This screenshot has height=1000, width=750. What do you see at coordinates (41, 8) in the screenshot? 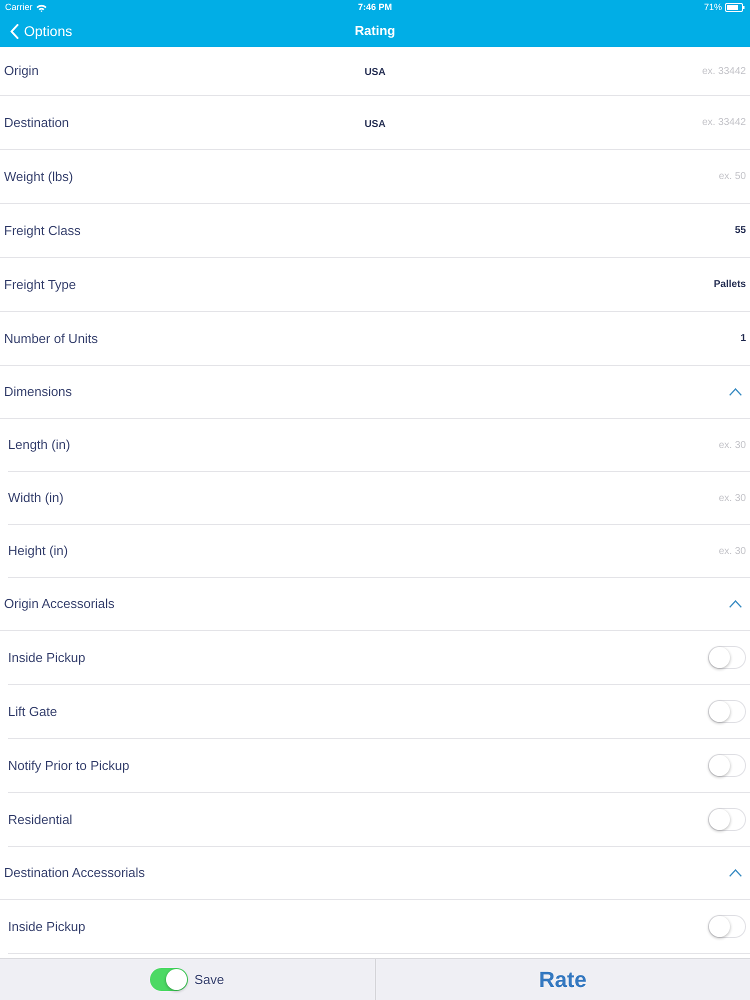
I see `wifi-icon` at bounding box center [41, 8].